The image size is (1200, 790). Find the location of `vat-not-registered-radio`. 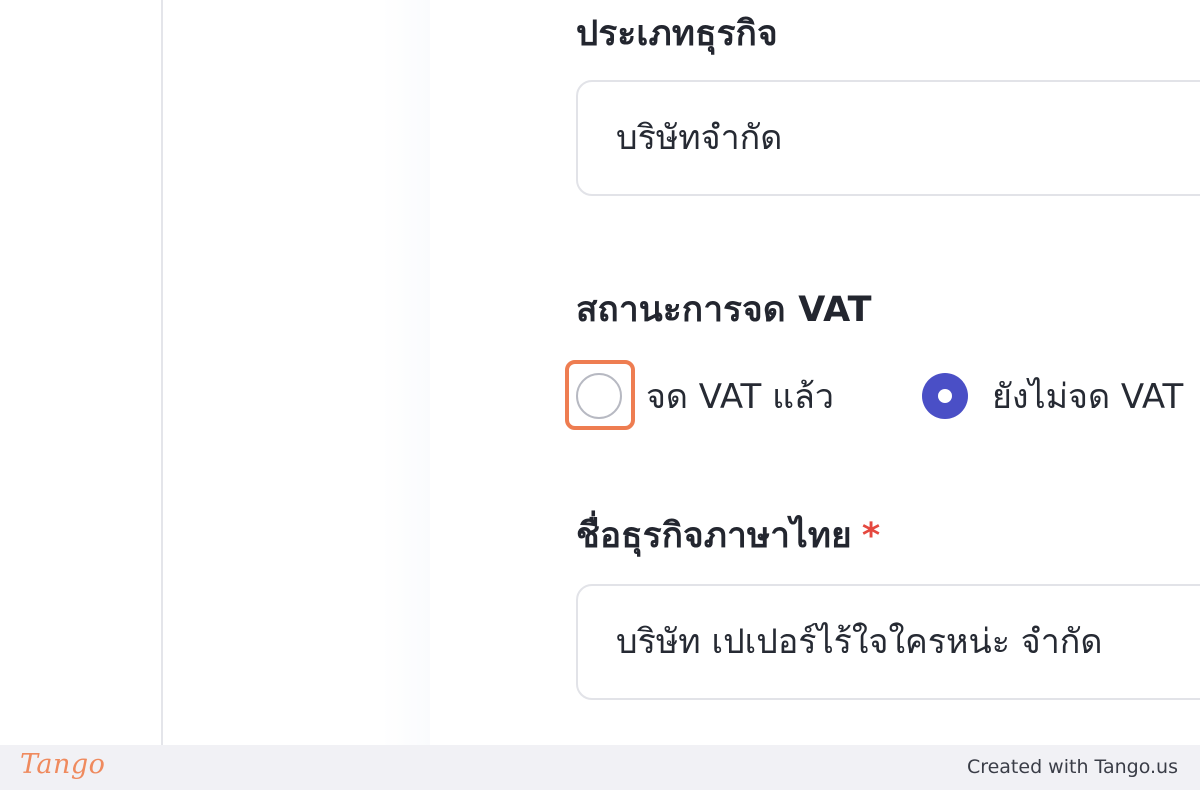

vat-not-registered-radio is located at coordinates (945, 396).